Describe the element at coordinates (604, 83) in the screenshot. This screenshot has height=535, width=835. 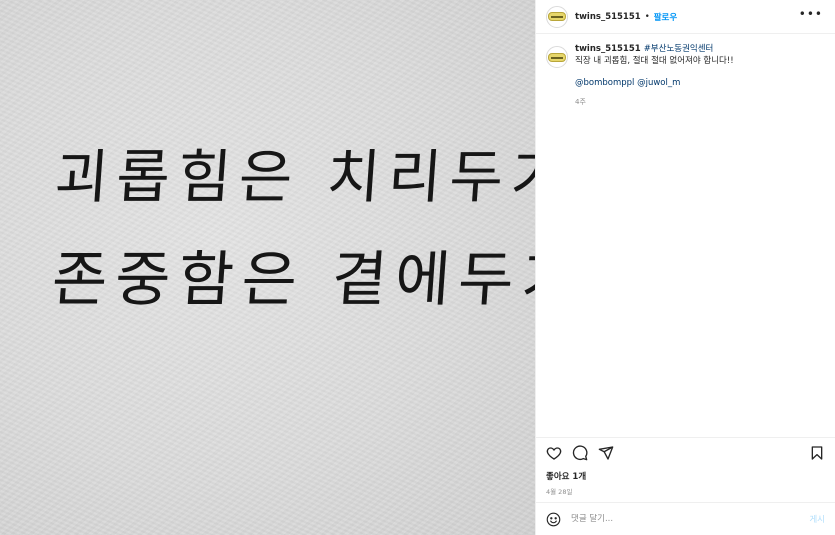
I see `mention-link: @bombomppl` at that location.